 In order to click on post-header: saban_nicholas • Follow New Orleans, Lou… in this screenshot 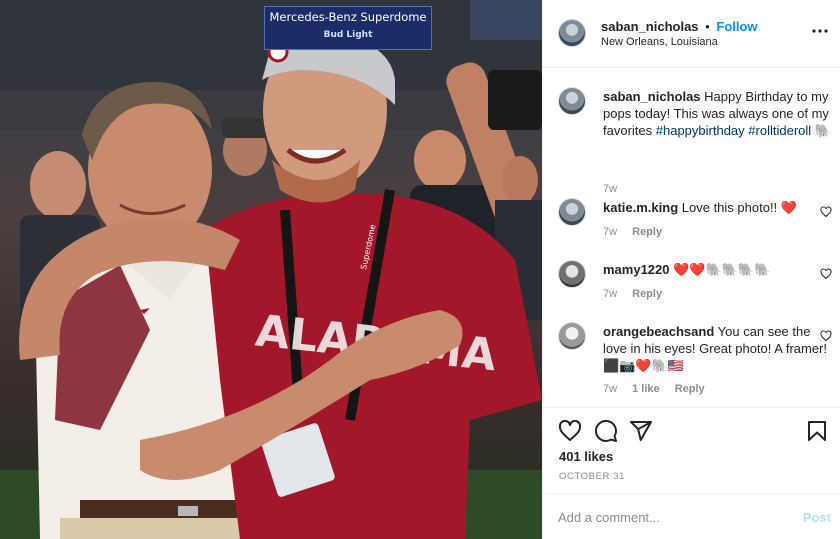, I will do `click(691, 34)`.